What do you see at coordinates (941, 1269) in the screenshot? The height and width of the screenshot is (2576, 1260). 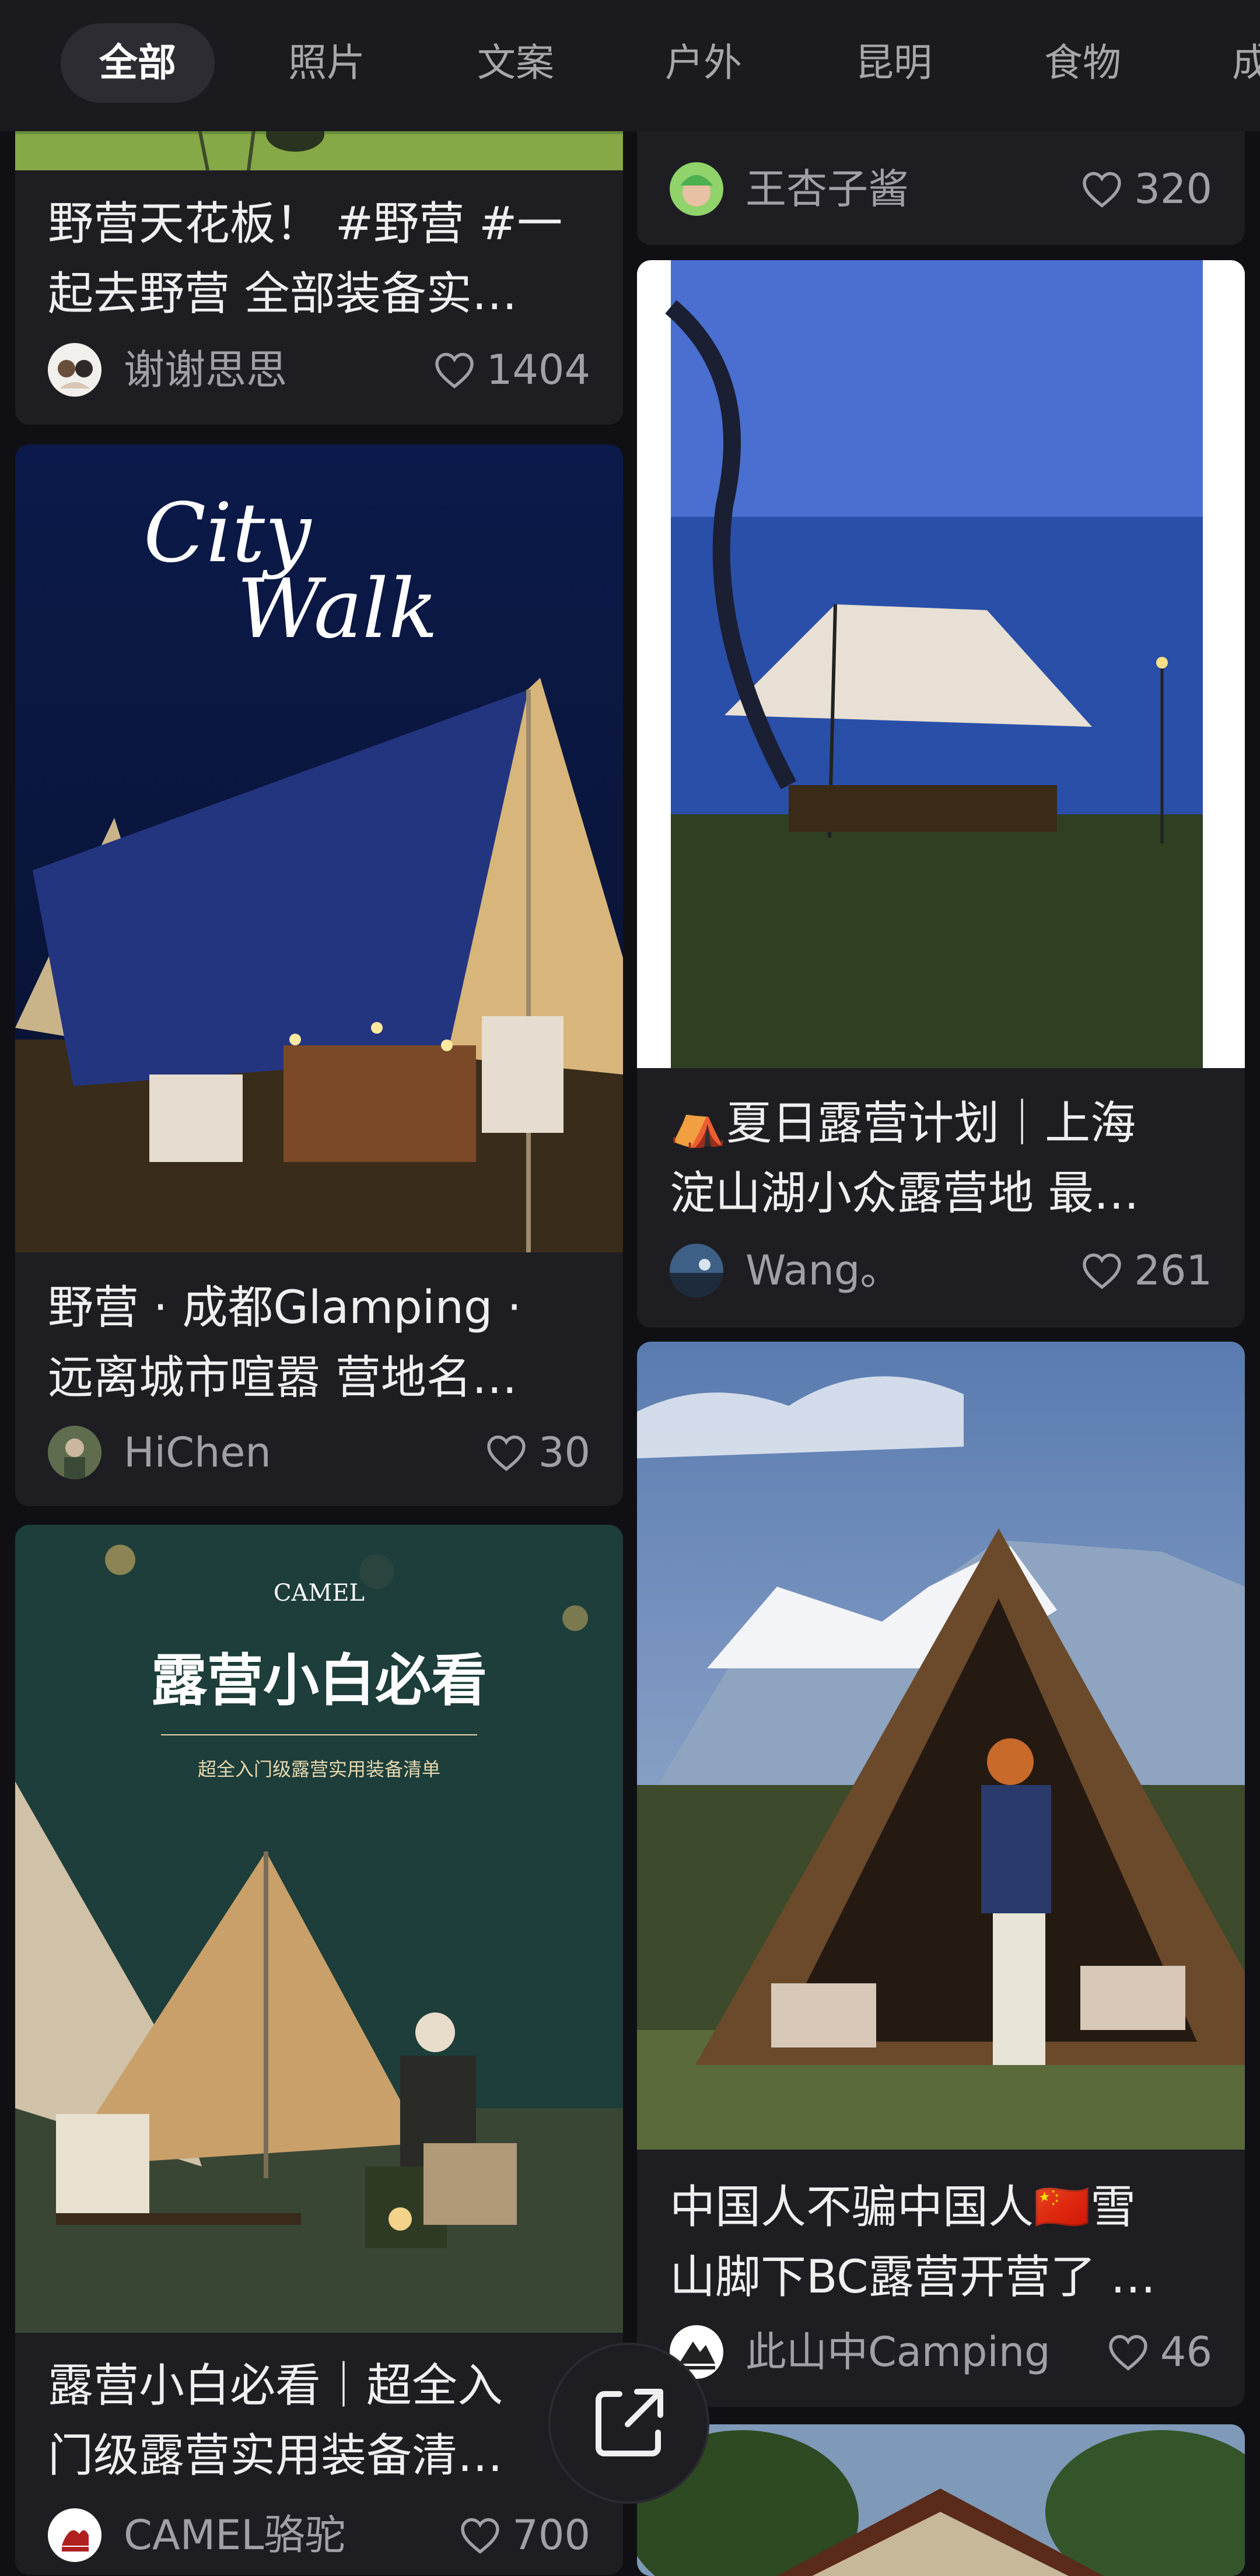 I see `post-meta: Wang。 261` at bounding box center [941, 1269].